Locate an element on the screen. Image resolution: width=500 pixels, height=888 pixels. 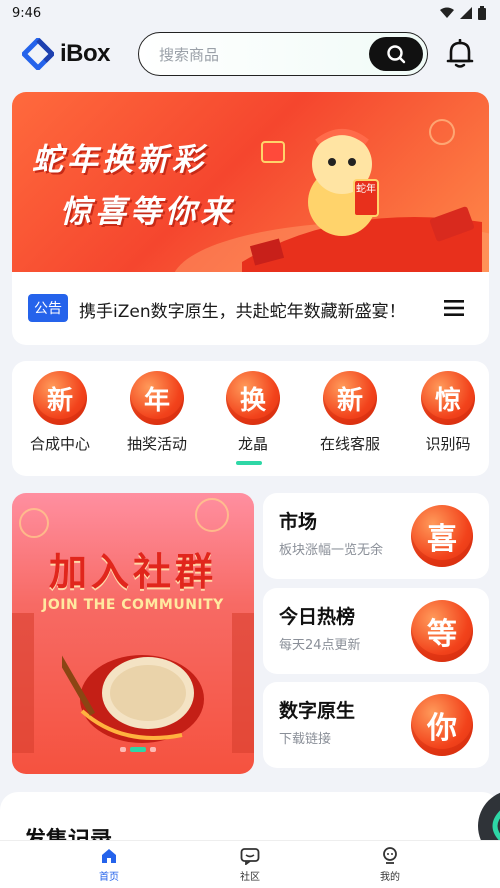
digital-native-card: 数字原生 下载链接 你 is located at coordinates (376, 725).